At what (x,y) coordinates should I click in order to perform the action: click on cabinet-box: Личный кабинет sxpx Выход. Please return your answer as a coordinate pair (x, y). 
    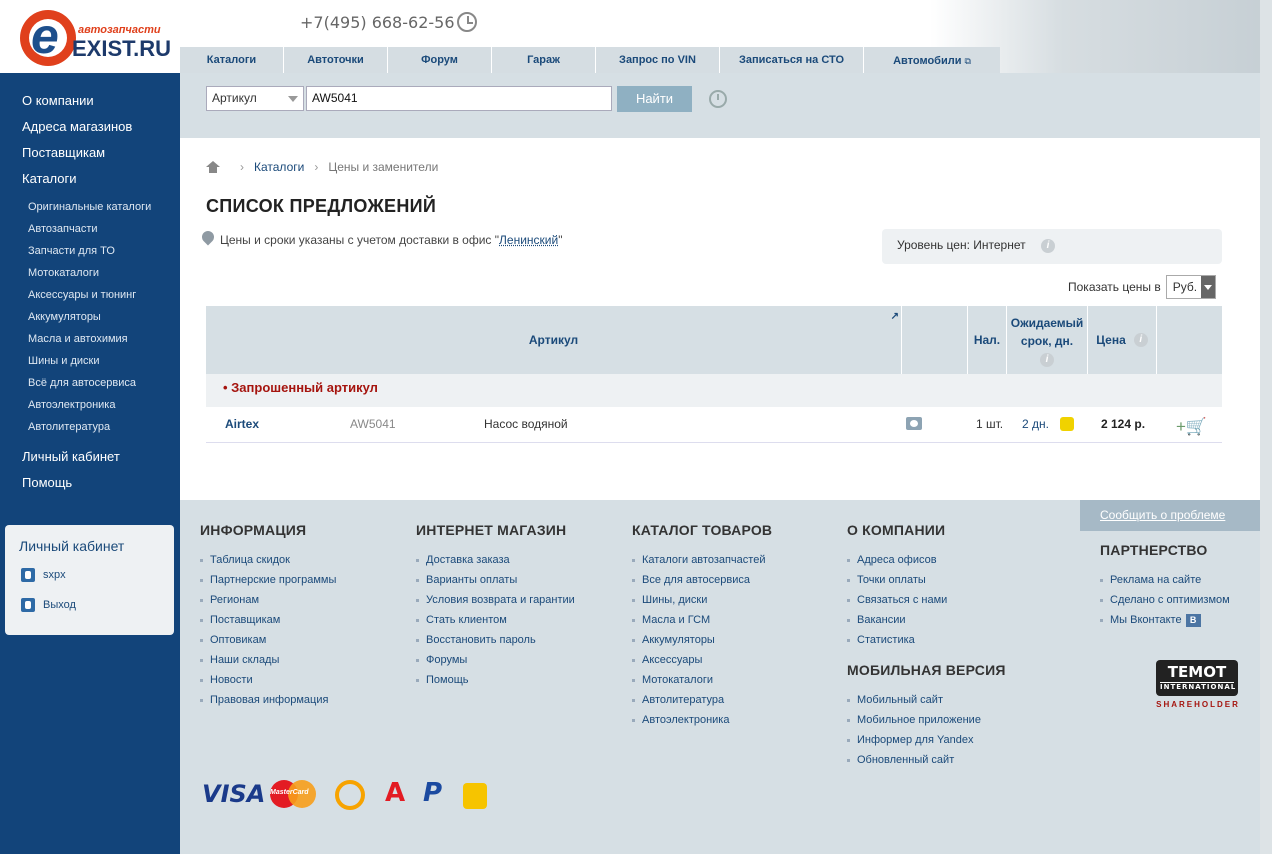
    Looking at the image, I should click on (89, 580).